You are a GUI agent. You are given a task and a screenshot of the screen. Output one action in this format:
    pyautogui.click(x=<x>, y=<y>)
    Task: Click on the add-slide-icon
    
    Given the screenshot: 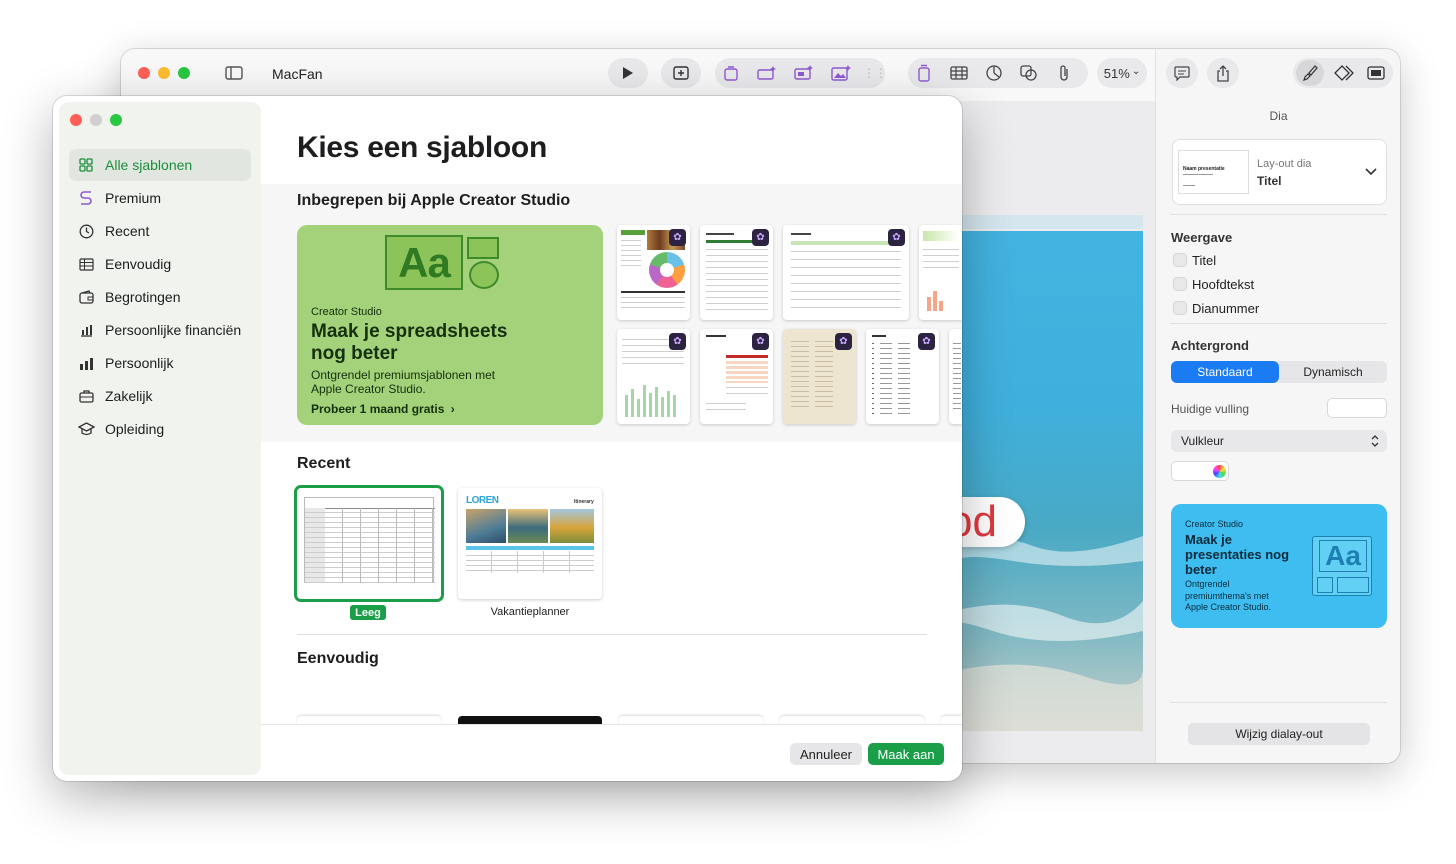 What is the action you would take?
    pyautogui.click(x=681, y=73)
    